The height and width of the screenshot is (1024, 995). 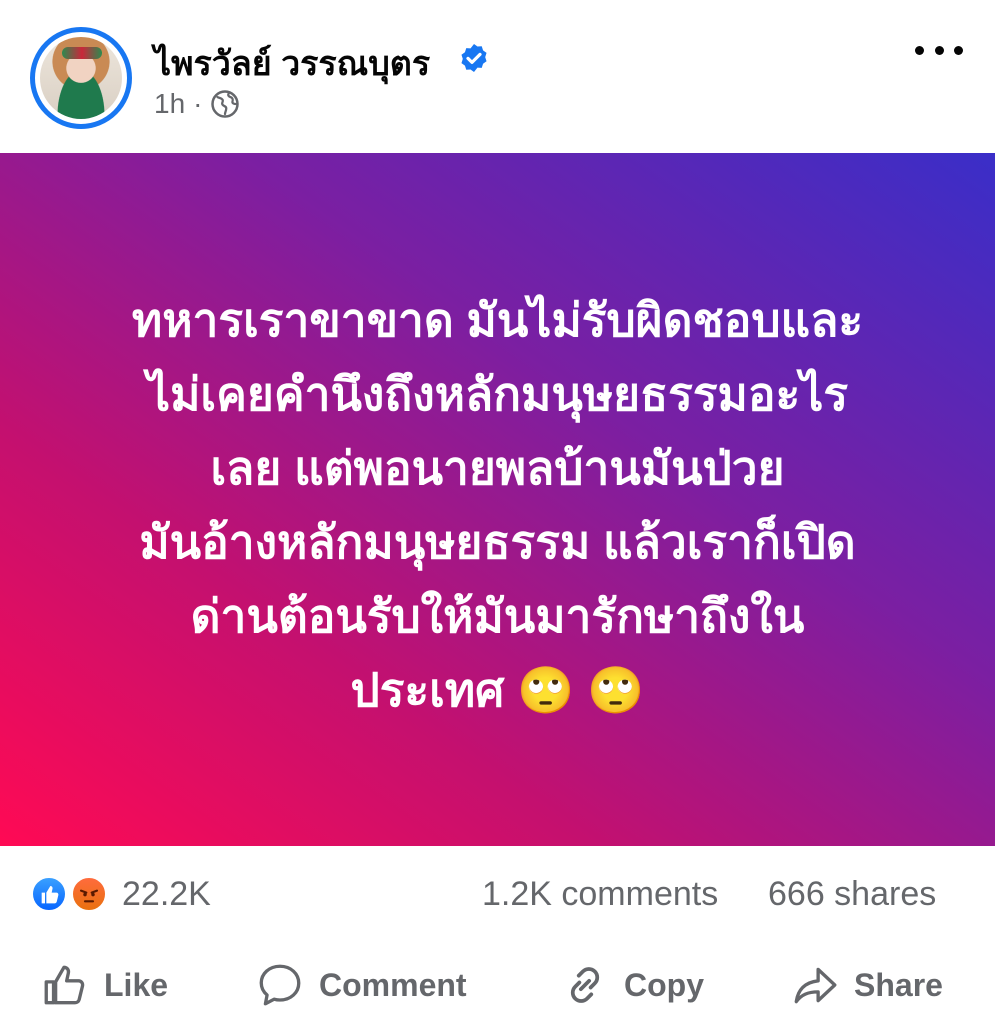 I want to click on avatar-headpiece, so click(x=82, y=53).